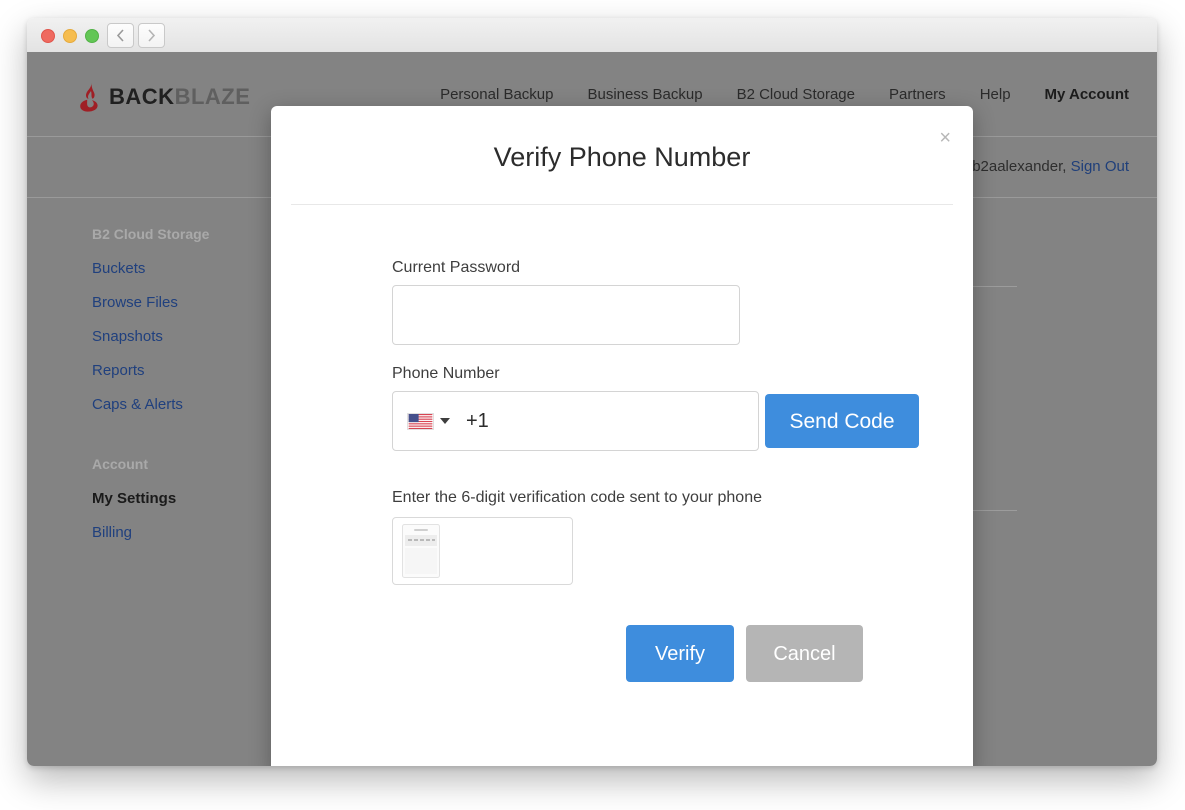  Describe the element at coordinates (842, 421) in the screenshot. I see `send-code-button: Send Code` at that location.